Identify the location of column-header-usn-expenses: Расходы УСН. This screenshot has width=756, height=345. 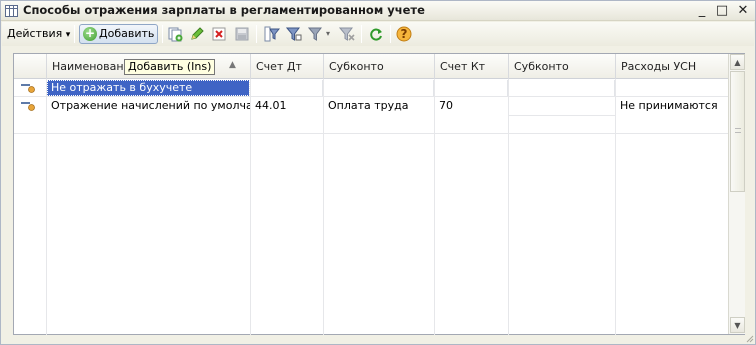
(672, 66).